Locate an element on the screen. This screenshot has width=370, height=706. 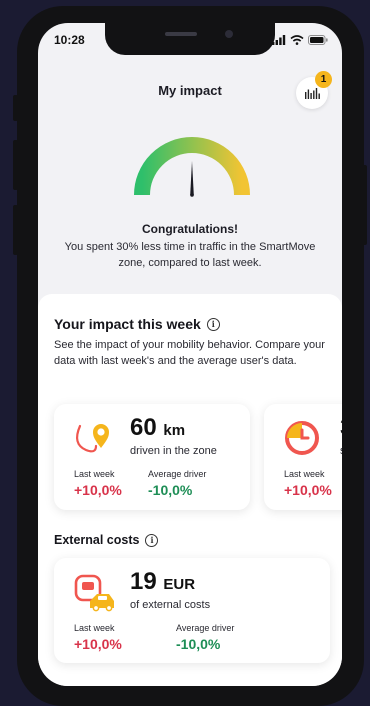
weekly-section-title: Your impact this week i is located at coordinates (137, 324).